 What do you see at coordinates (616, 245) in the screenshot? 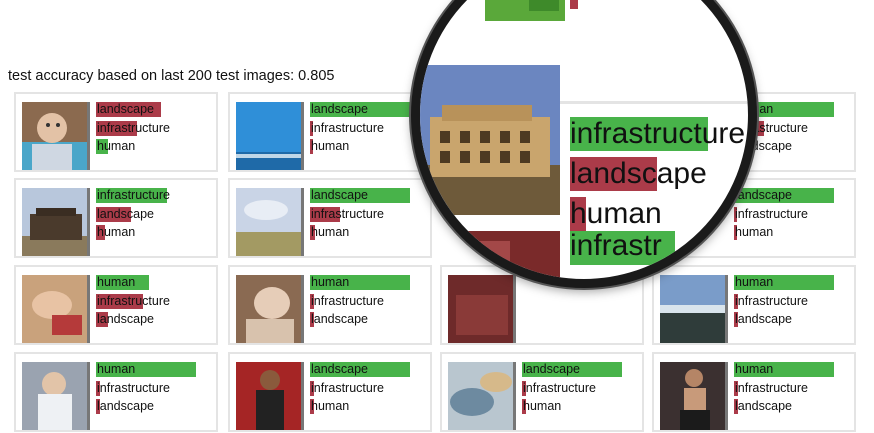
I see `label-text: infrastr` at bounding box center [616, 245].